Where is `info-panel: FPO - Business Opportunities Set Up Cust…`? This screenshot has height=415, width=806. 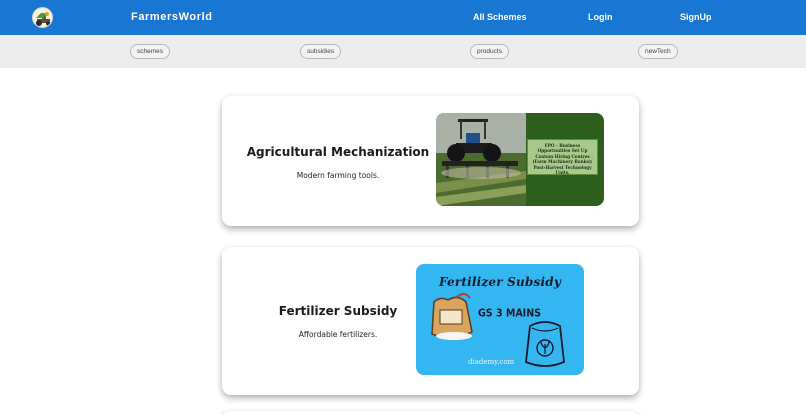 info-panel: FPO - Business Opportunities Set Up Cust… is located at coordinates (562, 157).